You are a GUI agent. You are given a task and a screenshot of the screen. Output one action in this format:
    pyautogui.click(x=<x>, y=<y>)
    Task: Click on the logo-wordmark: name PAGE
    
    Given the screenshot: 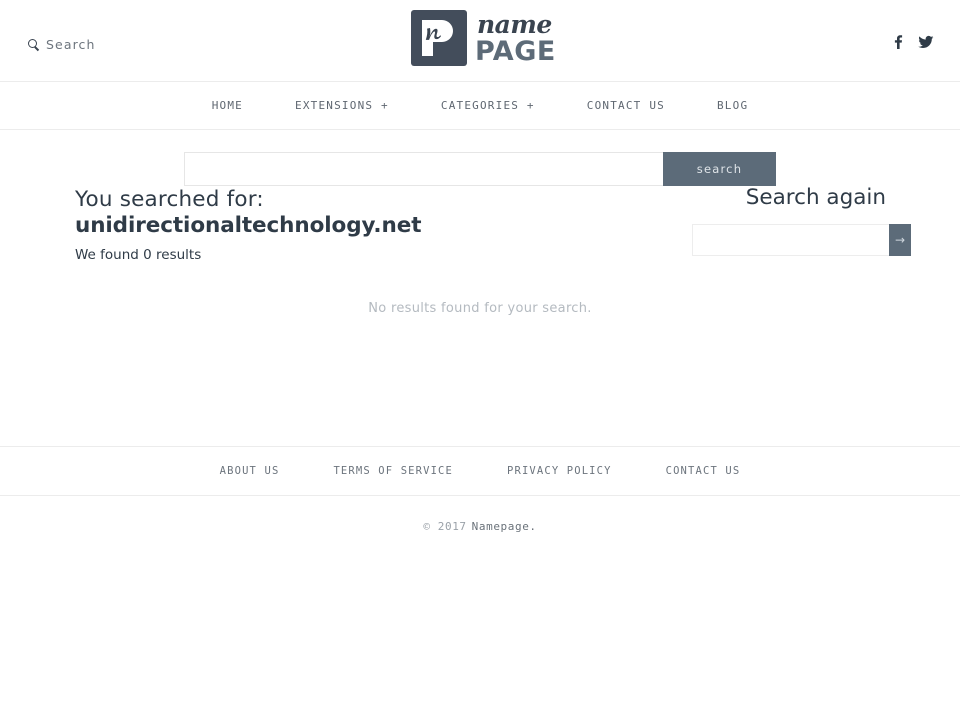 What is the action you would take?
    pyautogui.click(x=515, y=38)
    